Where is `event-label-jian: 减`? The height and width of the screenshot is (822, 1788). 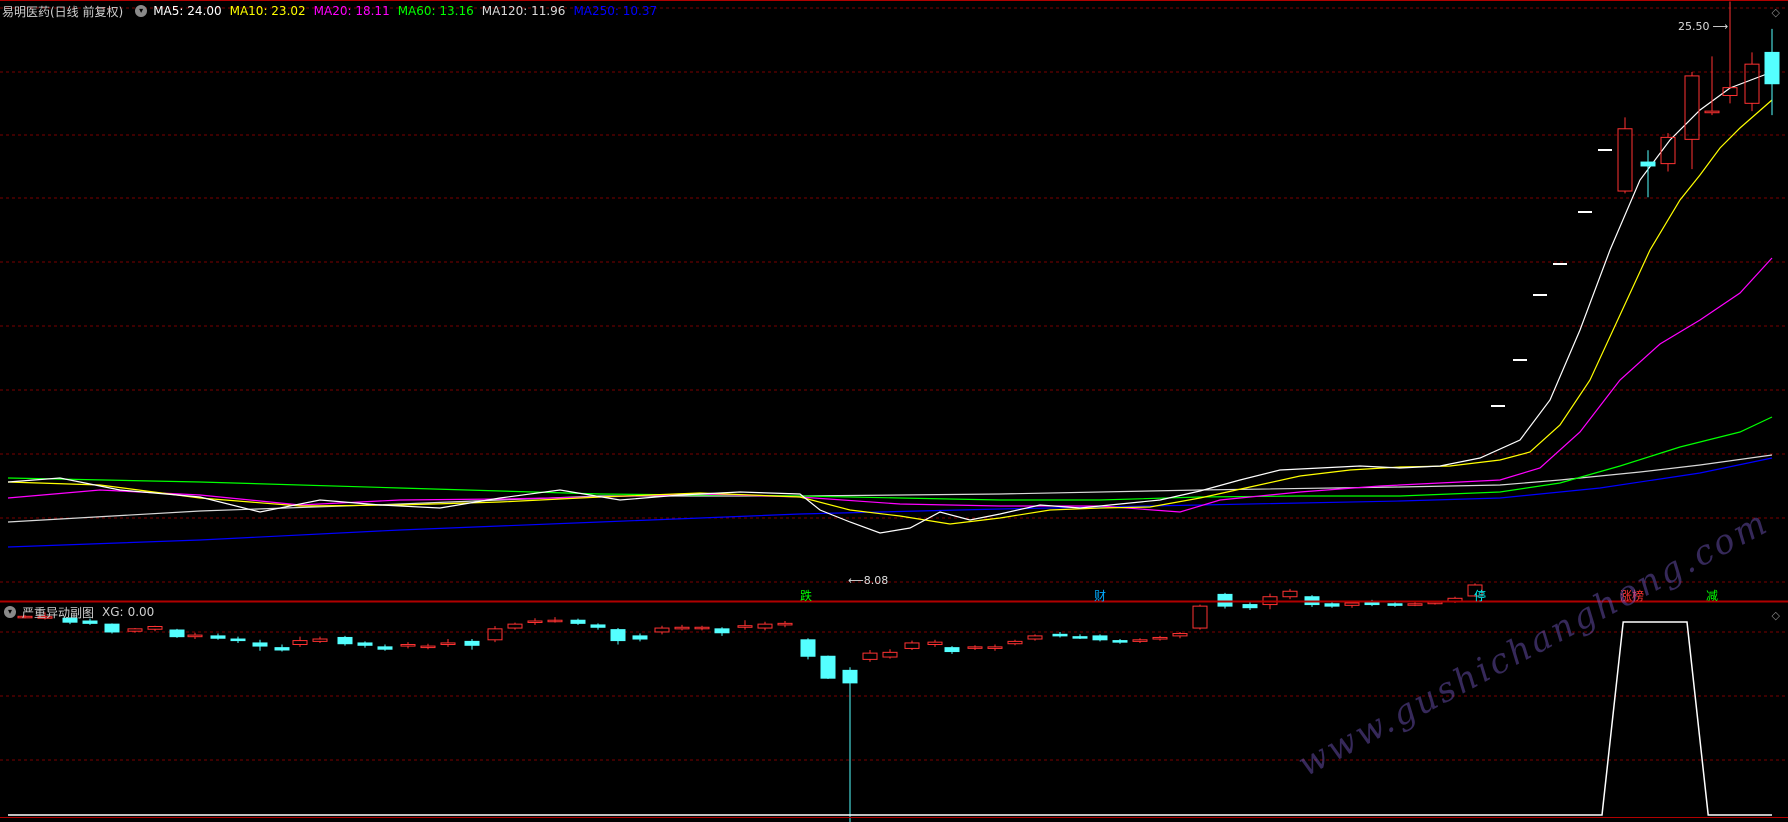 event-label-jian: 减 is located at coordinates (1712, 595).